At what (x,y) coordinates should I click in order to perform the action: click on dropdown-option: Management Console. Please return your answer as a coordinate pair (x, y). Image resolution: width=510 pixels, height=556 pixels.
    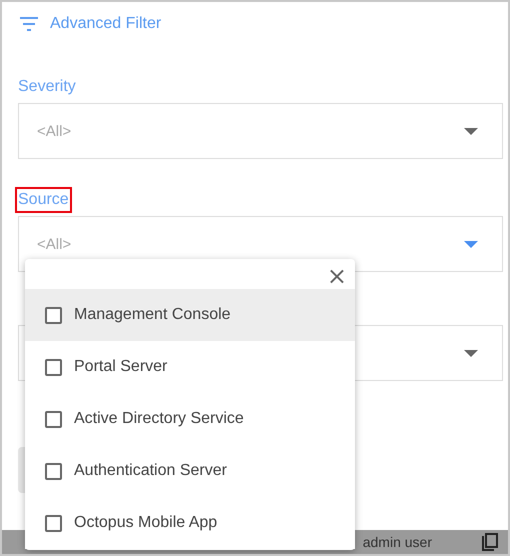
    Looking at the image, I should click on (190, 315).